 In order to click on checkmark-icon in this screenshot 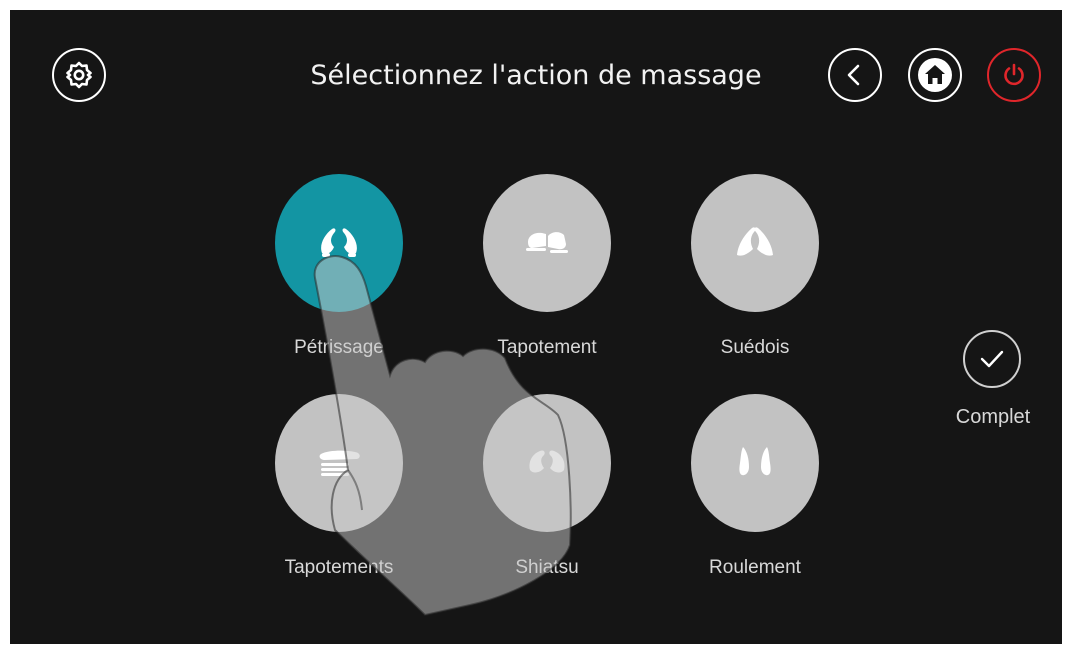, I will do `click(992, 359)`.